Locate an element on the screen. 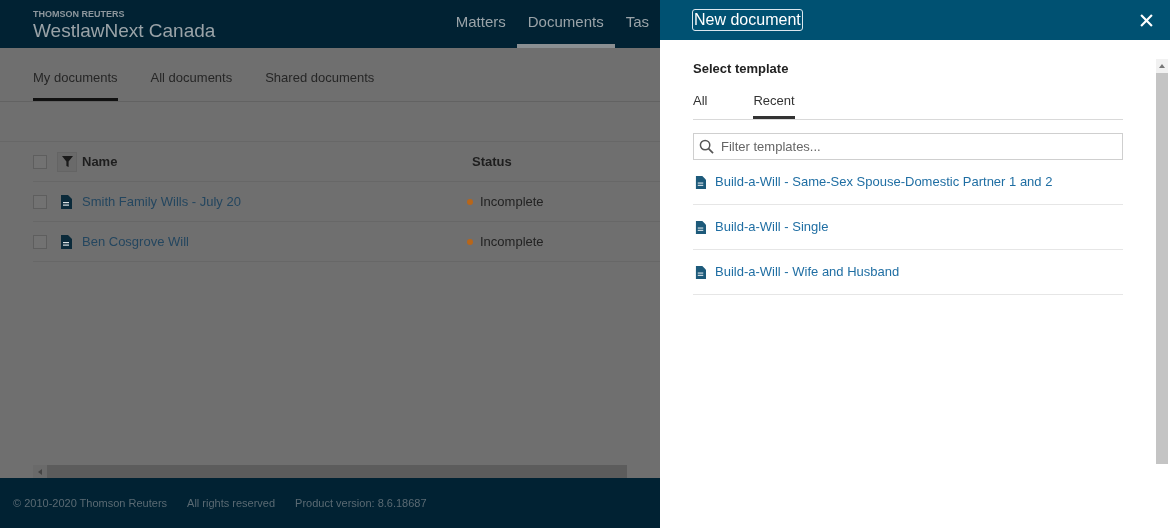 The height and width of the screenshot is (528, 1170). drawer-title: New document is located at coordinates (747, 20).